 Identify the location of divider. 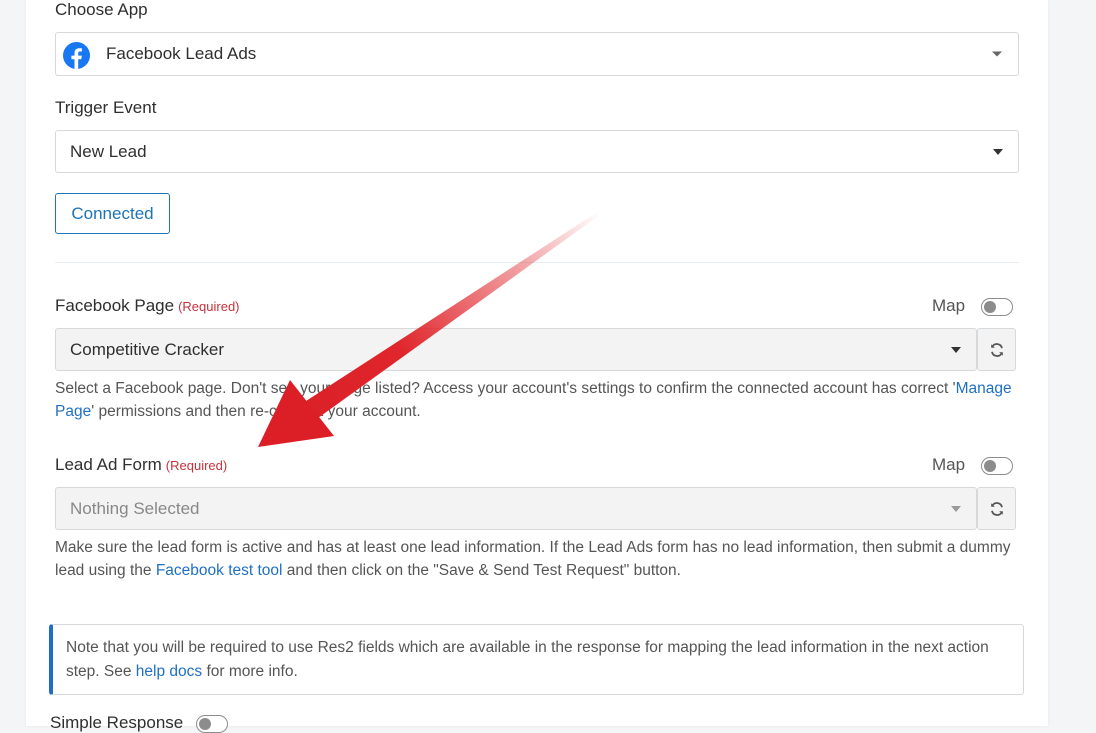
(537, 262).